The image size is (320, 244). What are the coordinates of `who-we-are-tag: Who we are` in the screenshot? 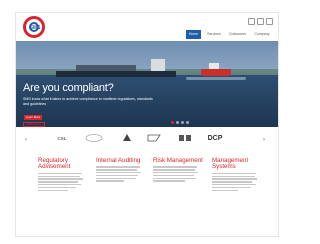 It's located at (34, 124).